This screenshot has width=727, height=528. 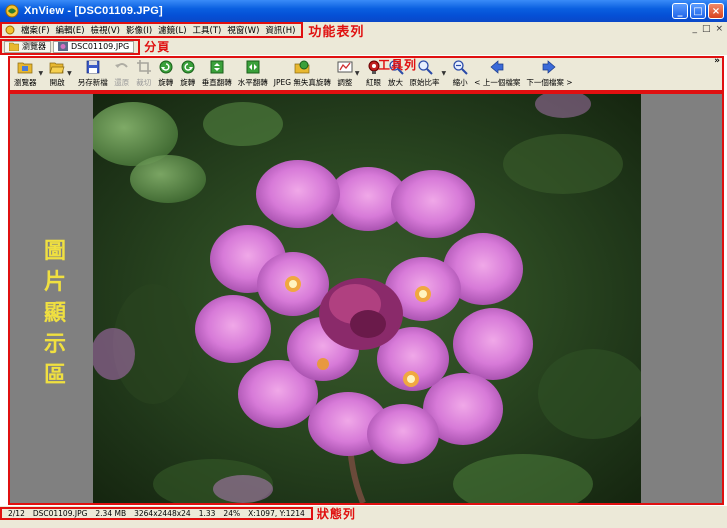 What do you see at coordinates (100, 46) in the screenshot?
I see `tab-image-label: DSC01109.JPG` at bounding box center [100, 46].